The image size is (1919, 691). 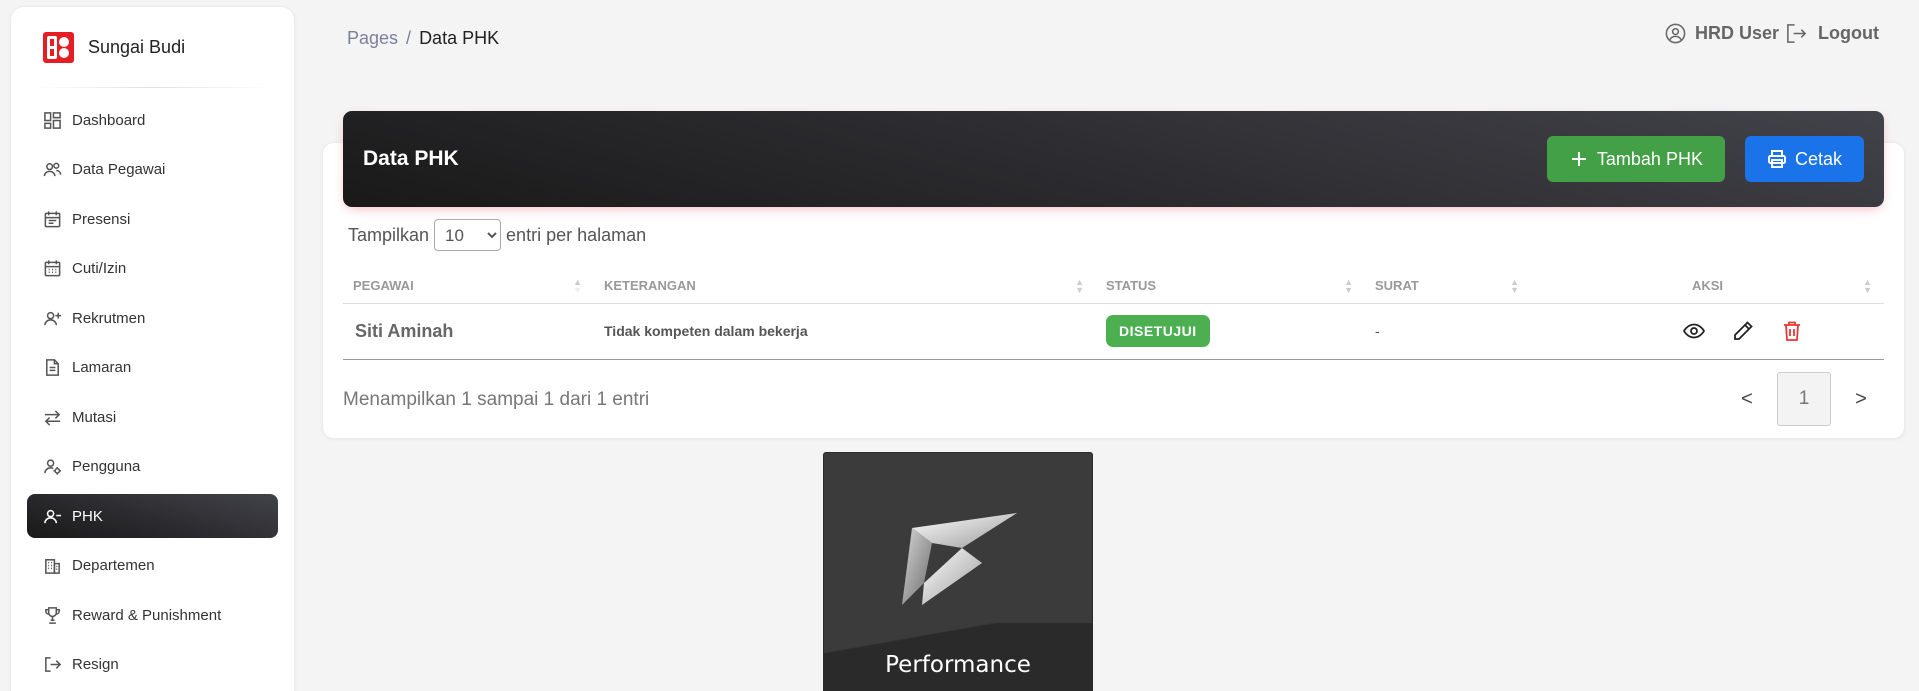 I want to click on user-name: HRD User, so click(x=1737, y=33).